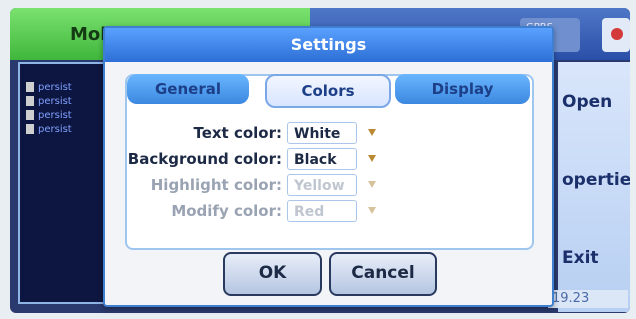  Describe the element at coordinates (328, 91) in the screenshot. I see `tab-colors: Colors` at that location.